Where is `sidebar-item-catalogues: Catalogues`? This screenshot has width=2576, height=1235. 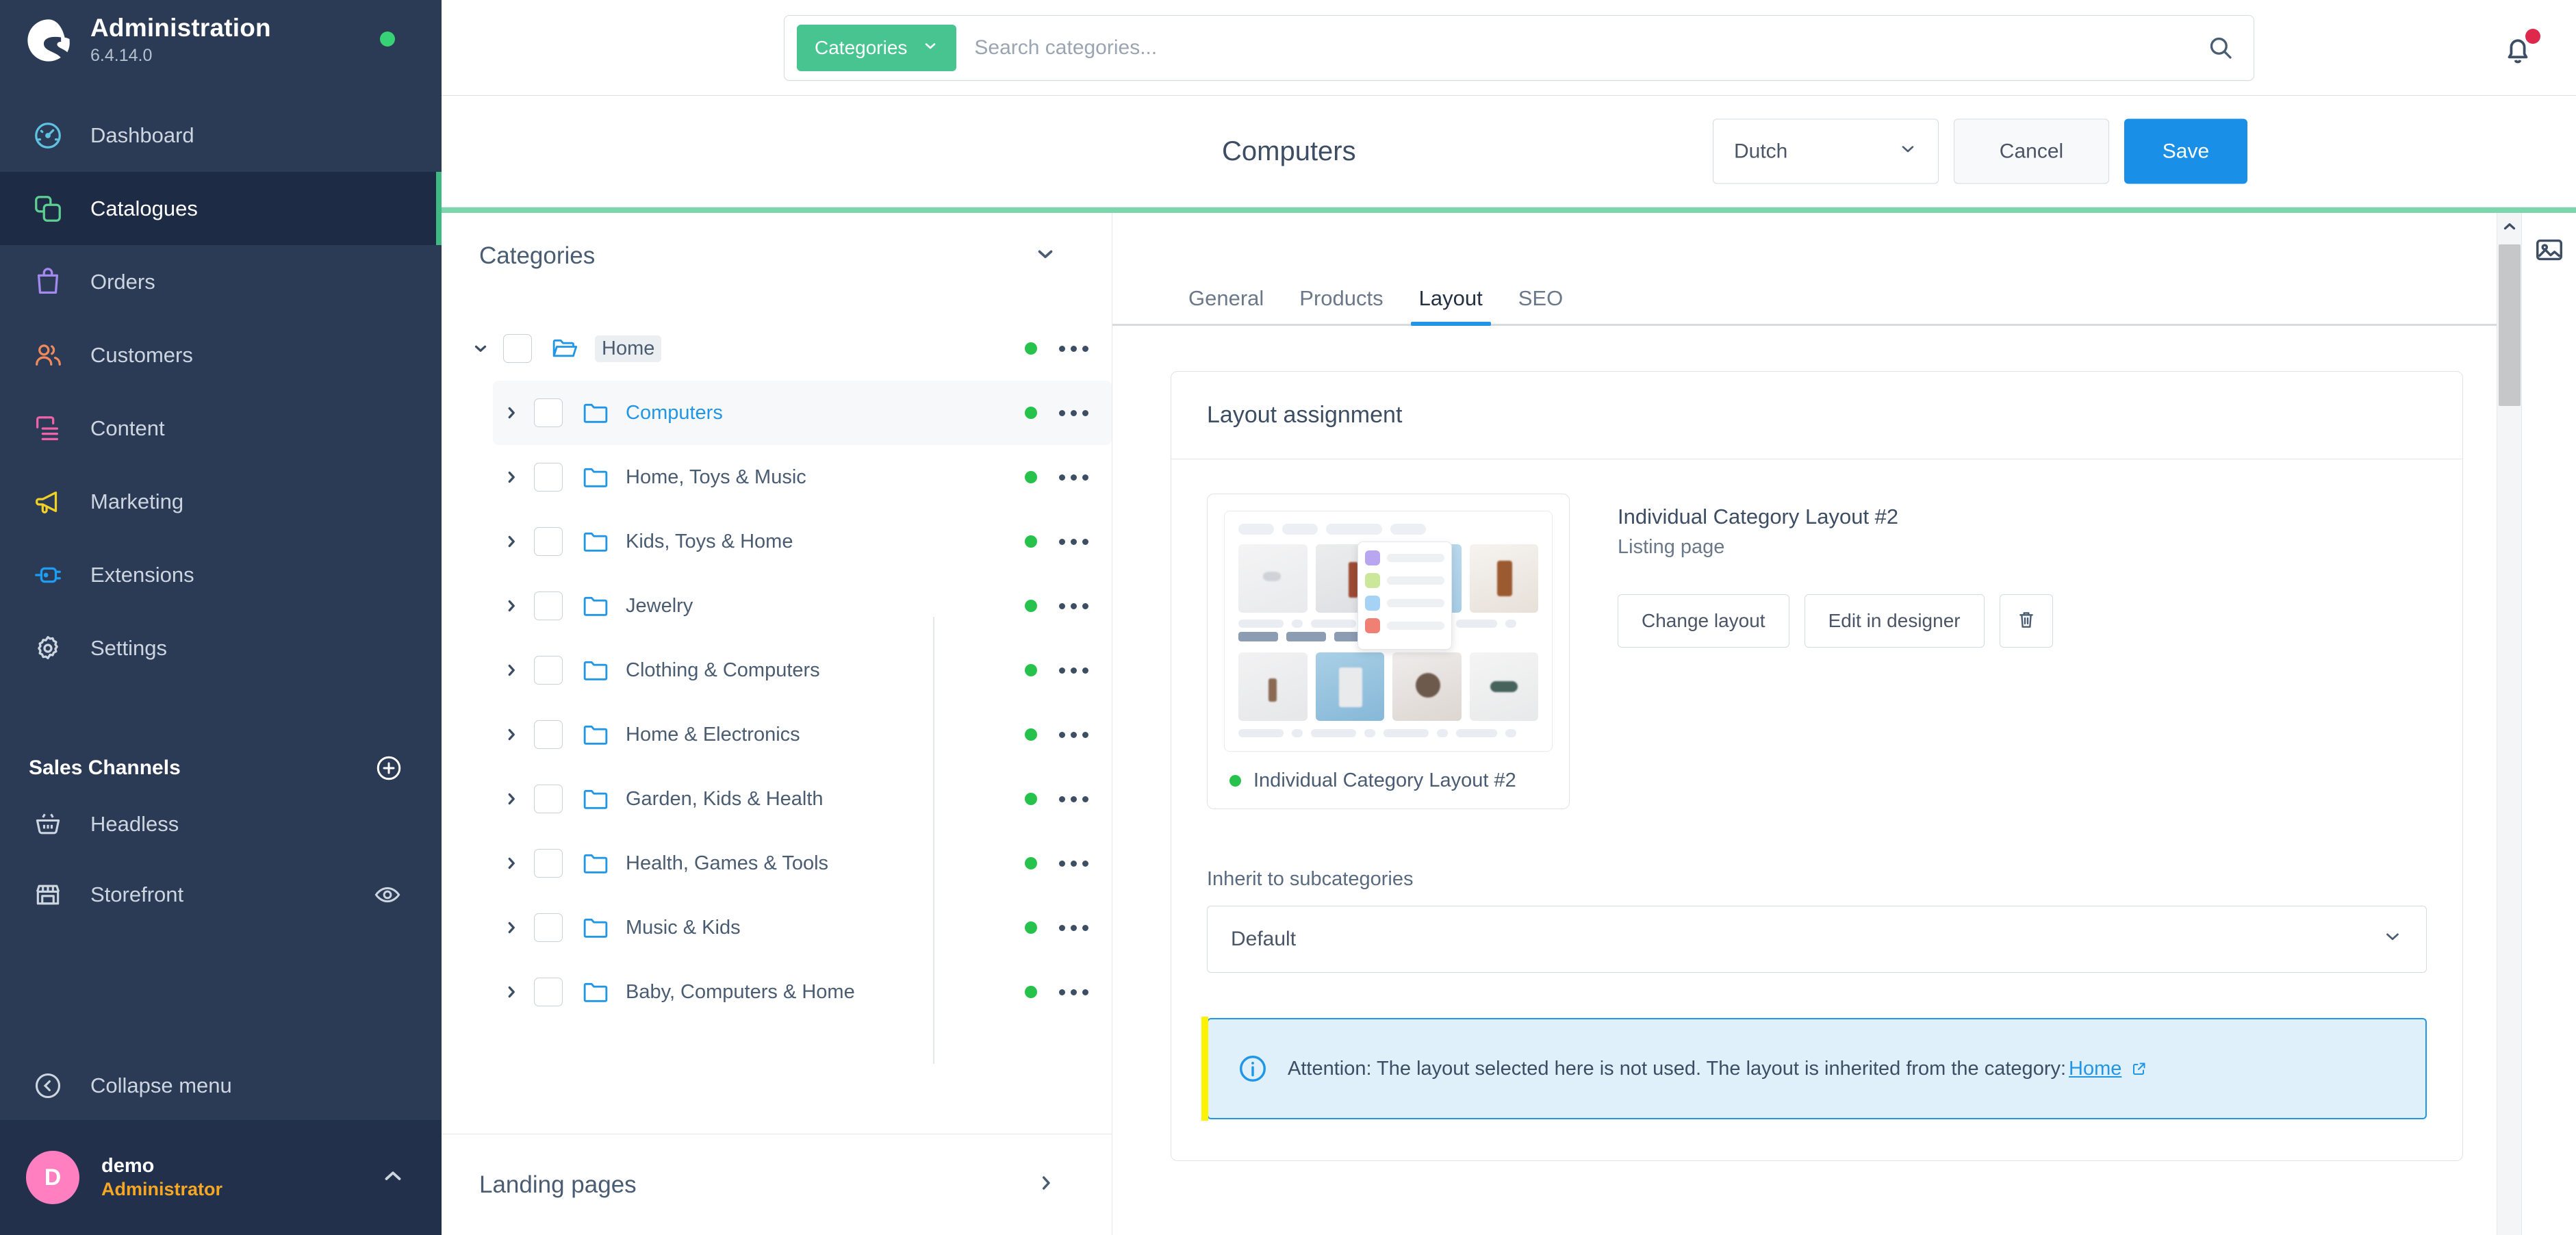
sidebar-item-catalogues: Catalogues is located at coordinates (221, 208).